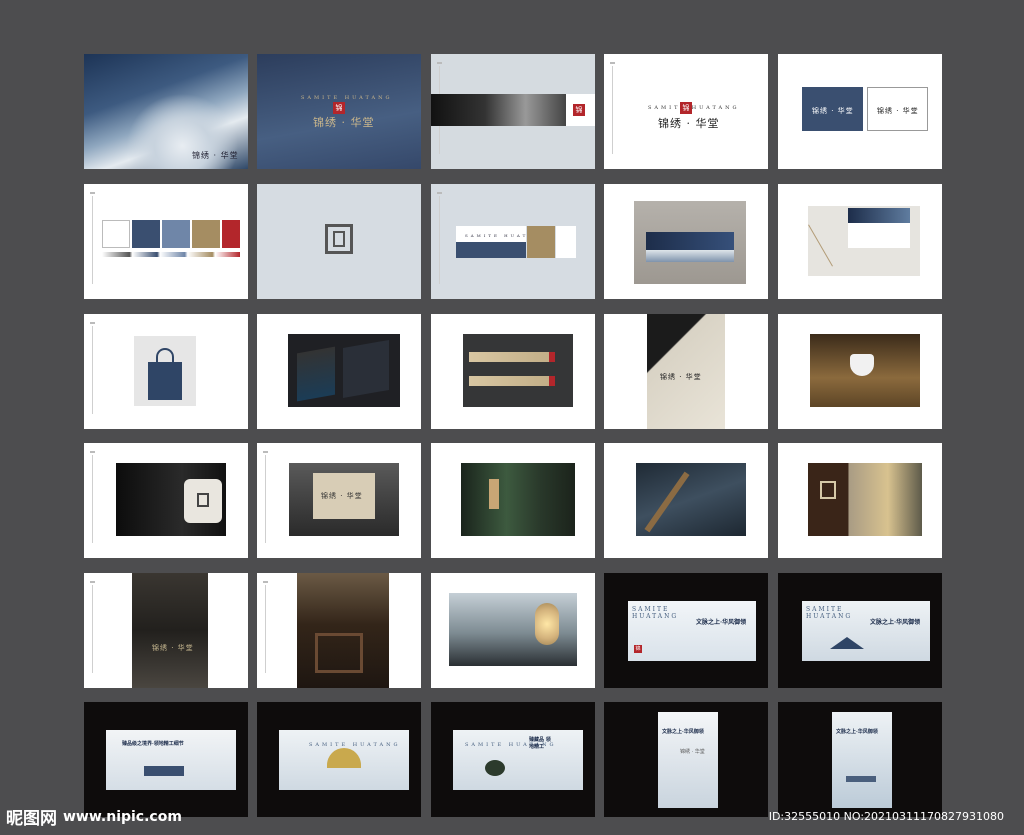  I want to click on page-thumbnail-gate, so click(860, 500).